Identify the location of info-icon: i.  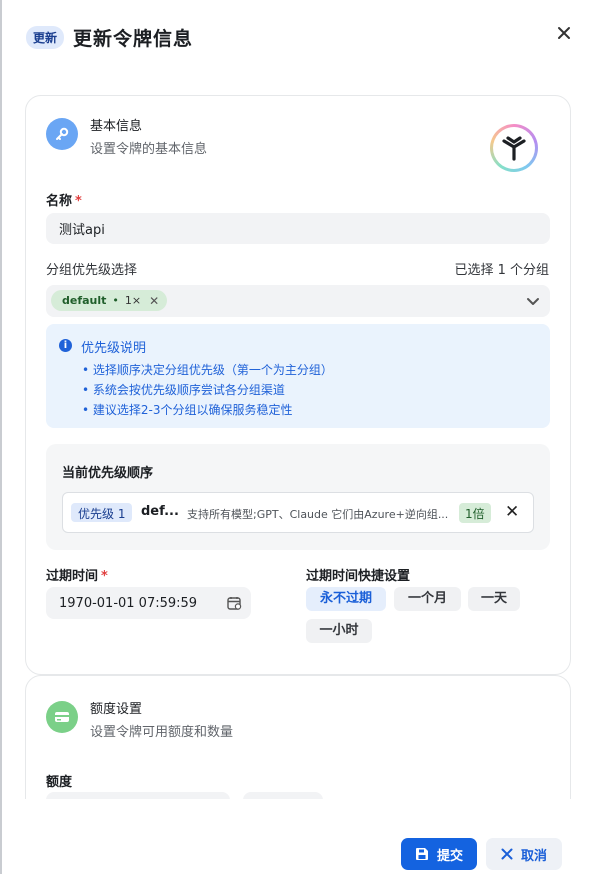
(65, 345).